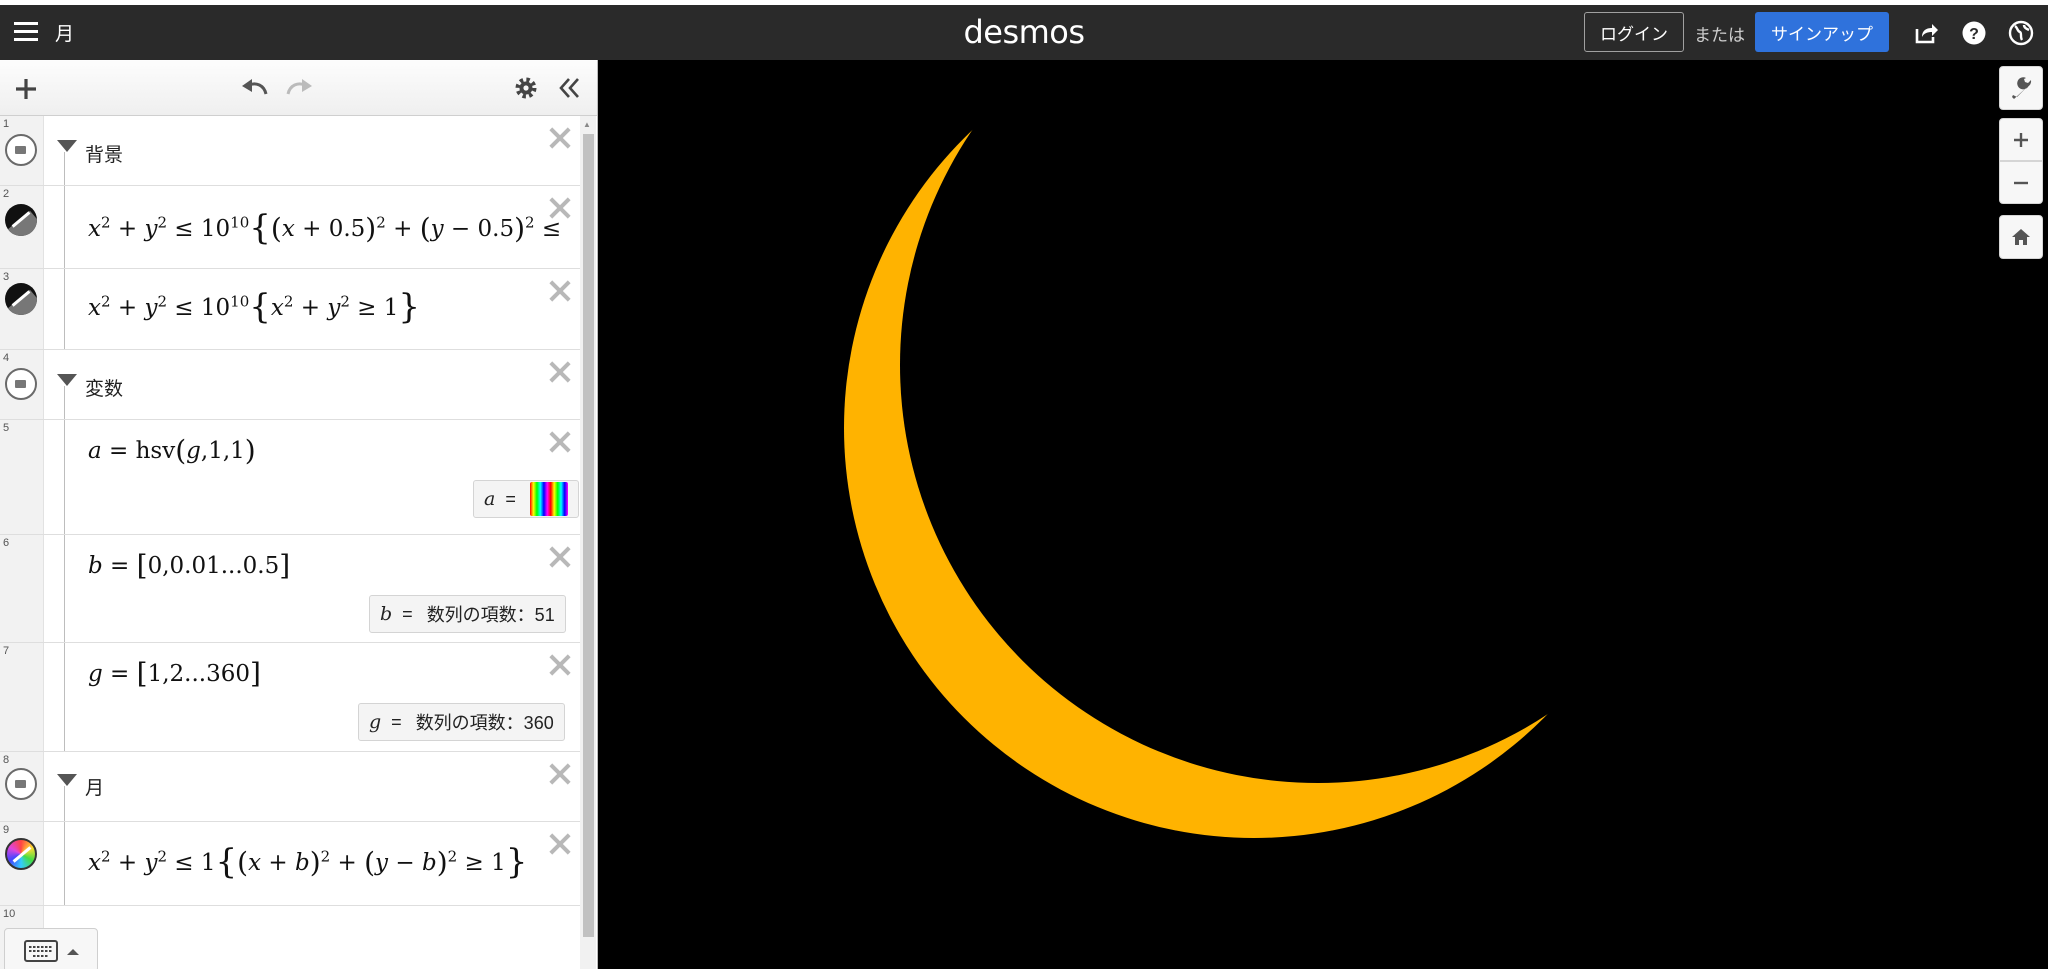 This screenshot has width=2048, height=974. I want to click on zoom-out-button, so click(2021, 182).